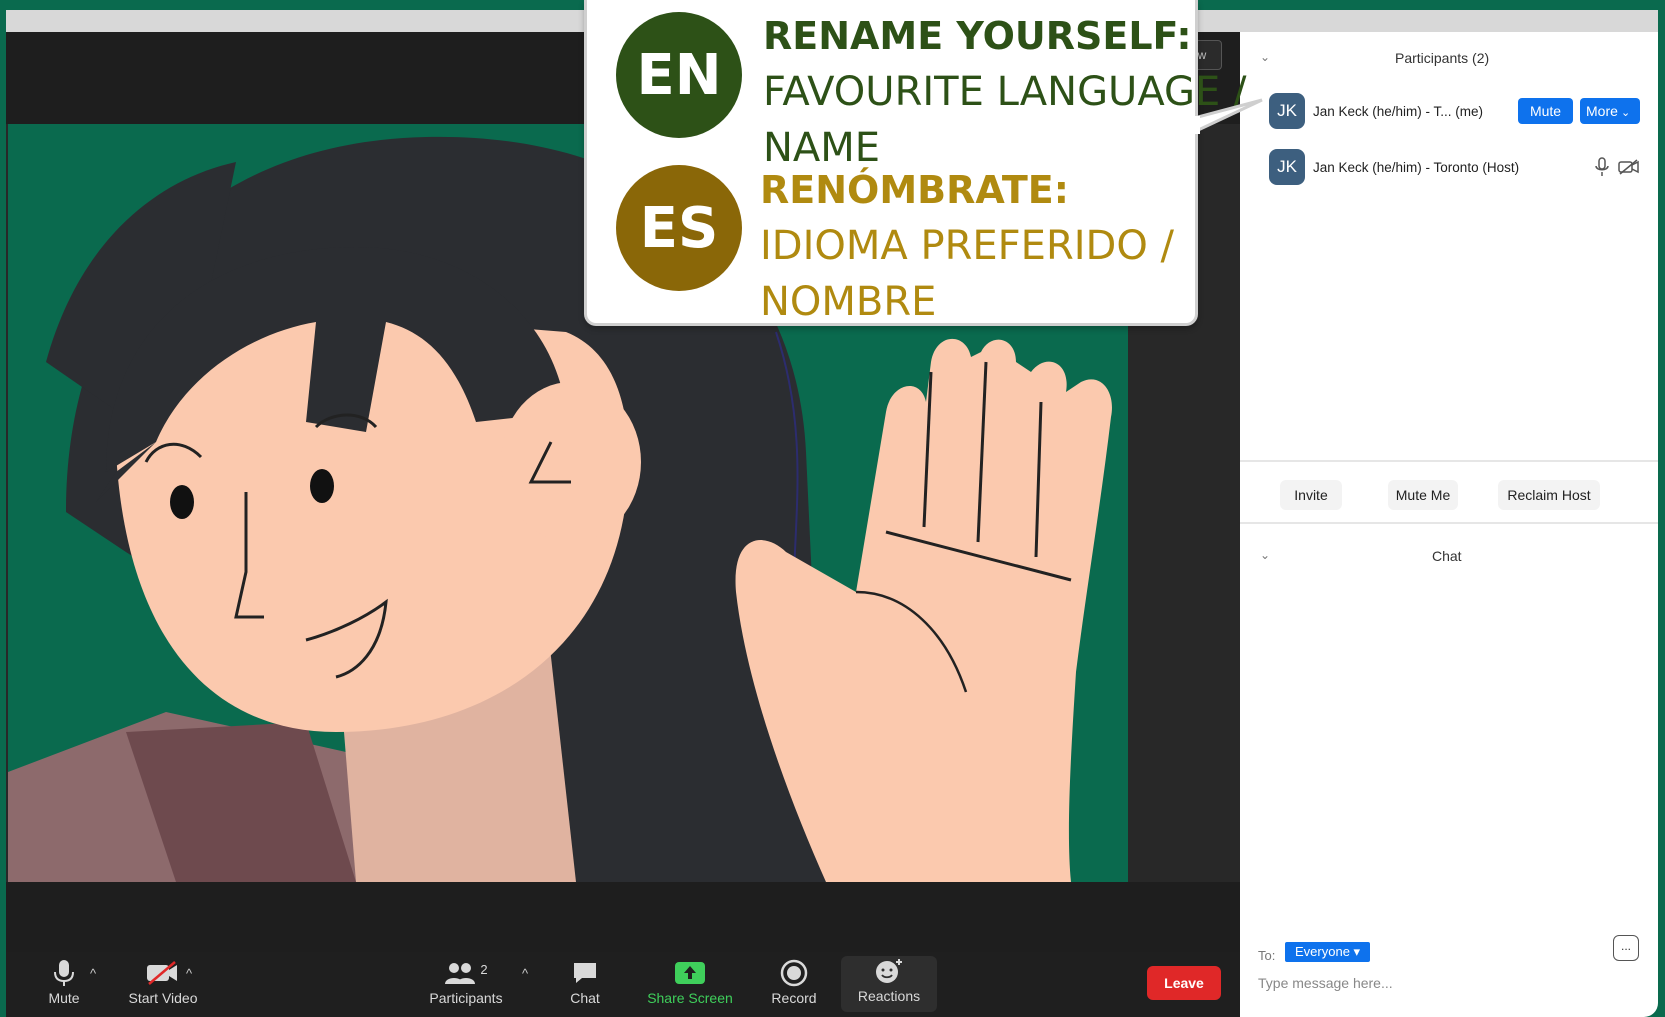 The width and height of the screenshot is (1665, 1017). Describe the element at coordinates (1265, 57) in the screenshot. I see `participants-collapse-chevron-icon: ⌄` at that location.